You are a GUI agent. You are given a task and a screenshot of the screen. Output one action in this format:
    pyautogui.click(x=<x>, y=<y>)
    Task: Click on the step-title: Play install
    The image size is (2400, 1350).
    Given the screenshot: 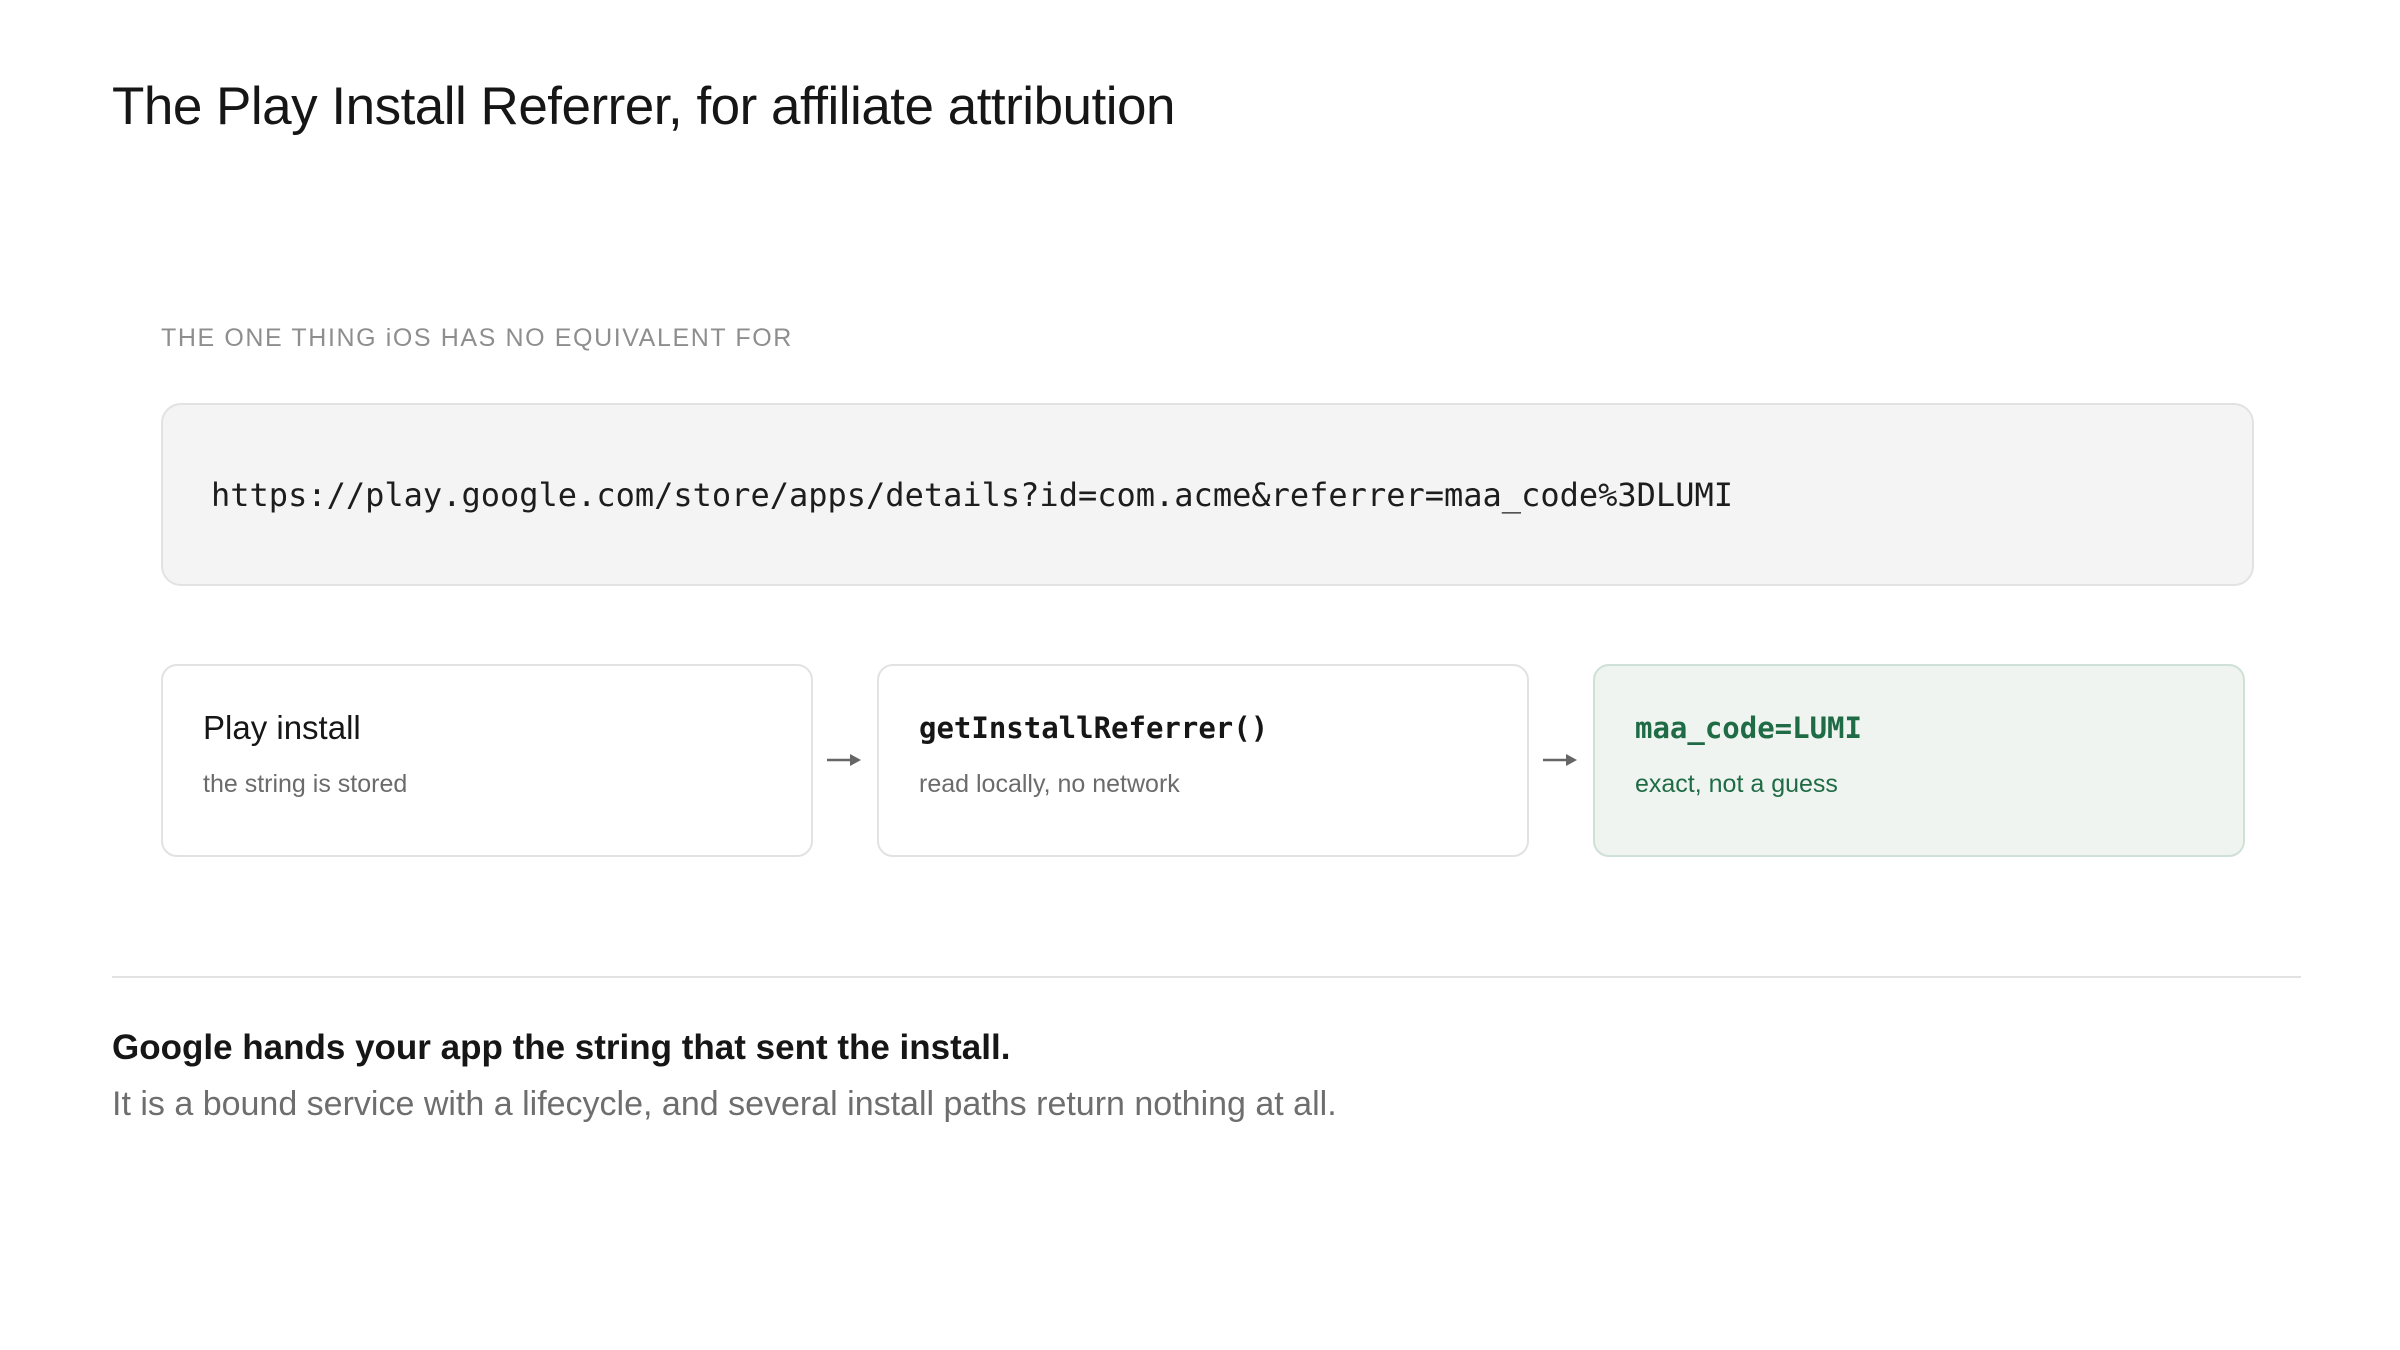 What is the action you would take?
    pyautogui.click(x=282, y=727)
    